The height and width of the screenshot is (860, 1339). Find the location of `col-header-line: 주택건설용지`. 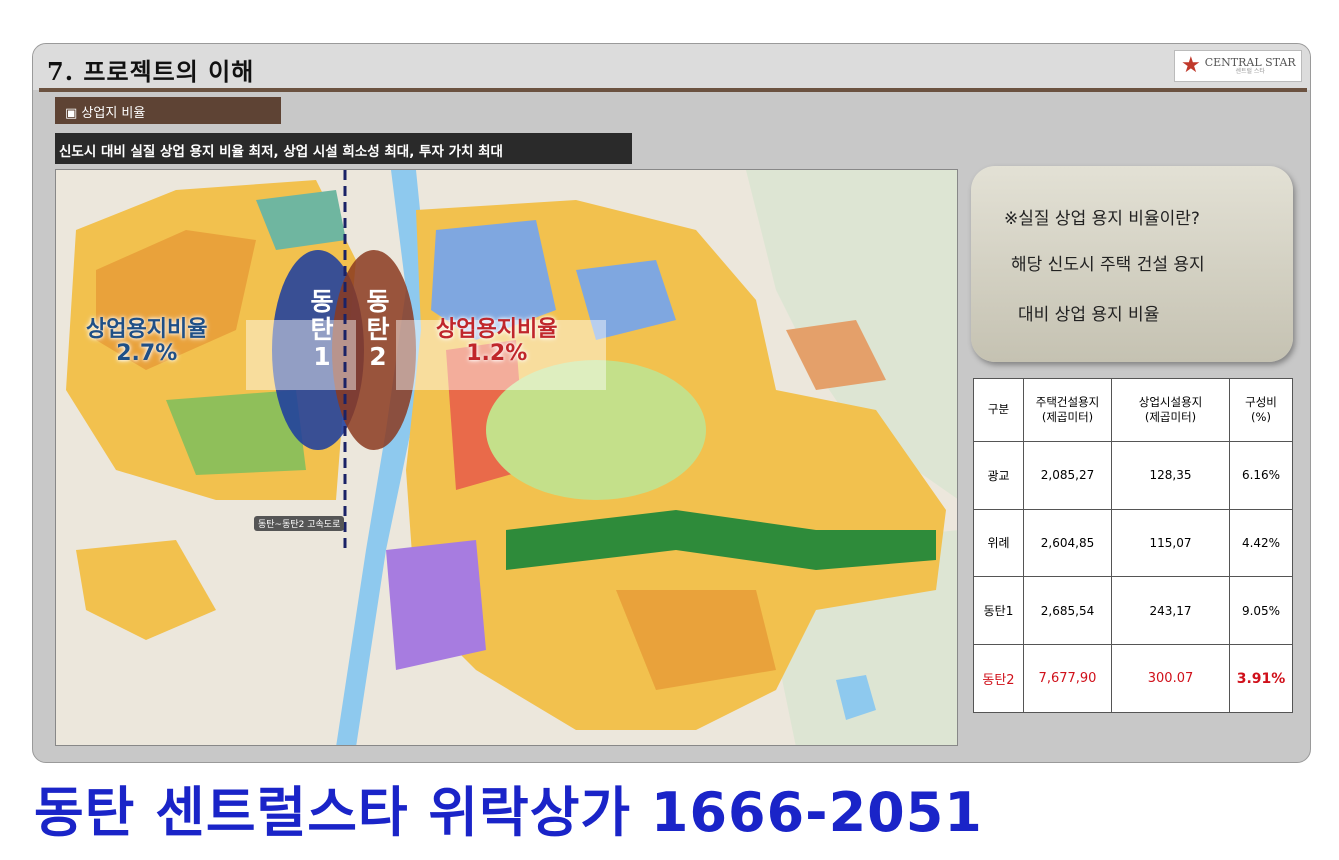

col-header-line: 주택건설용지 is located at coordinates (1067, 401).